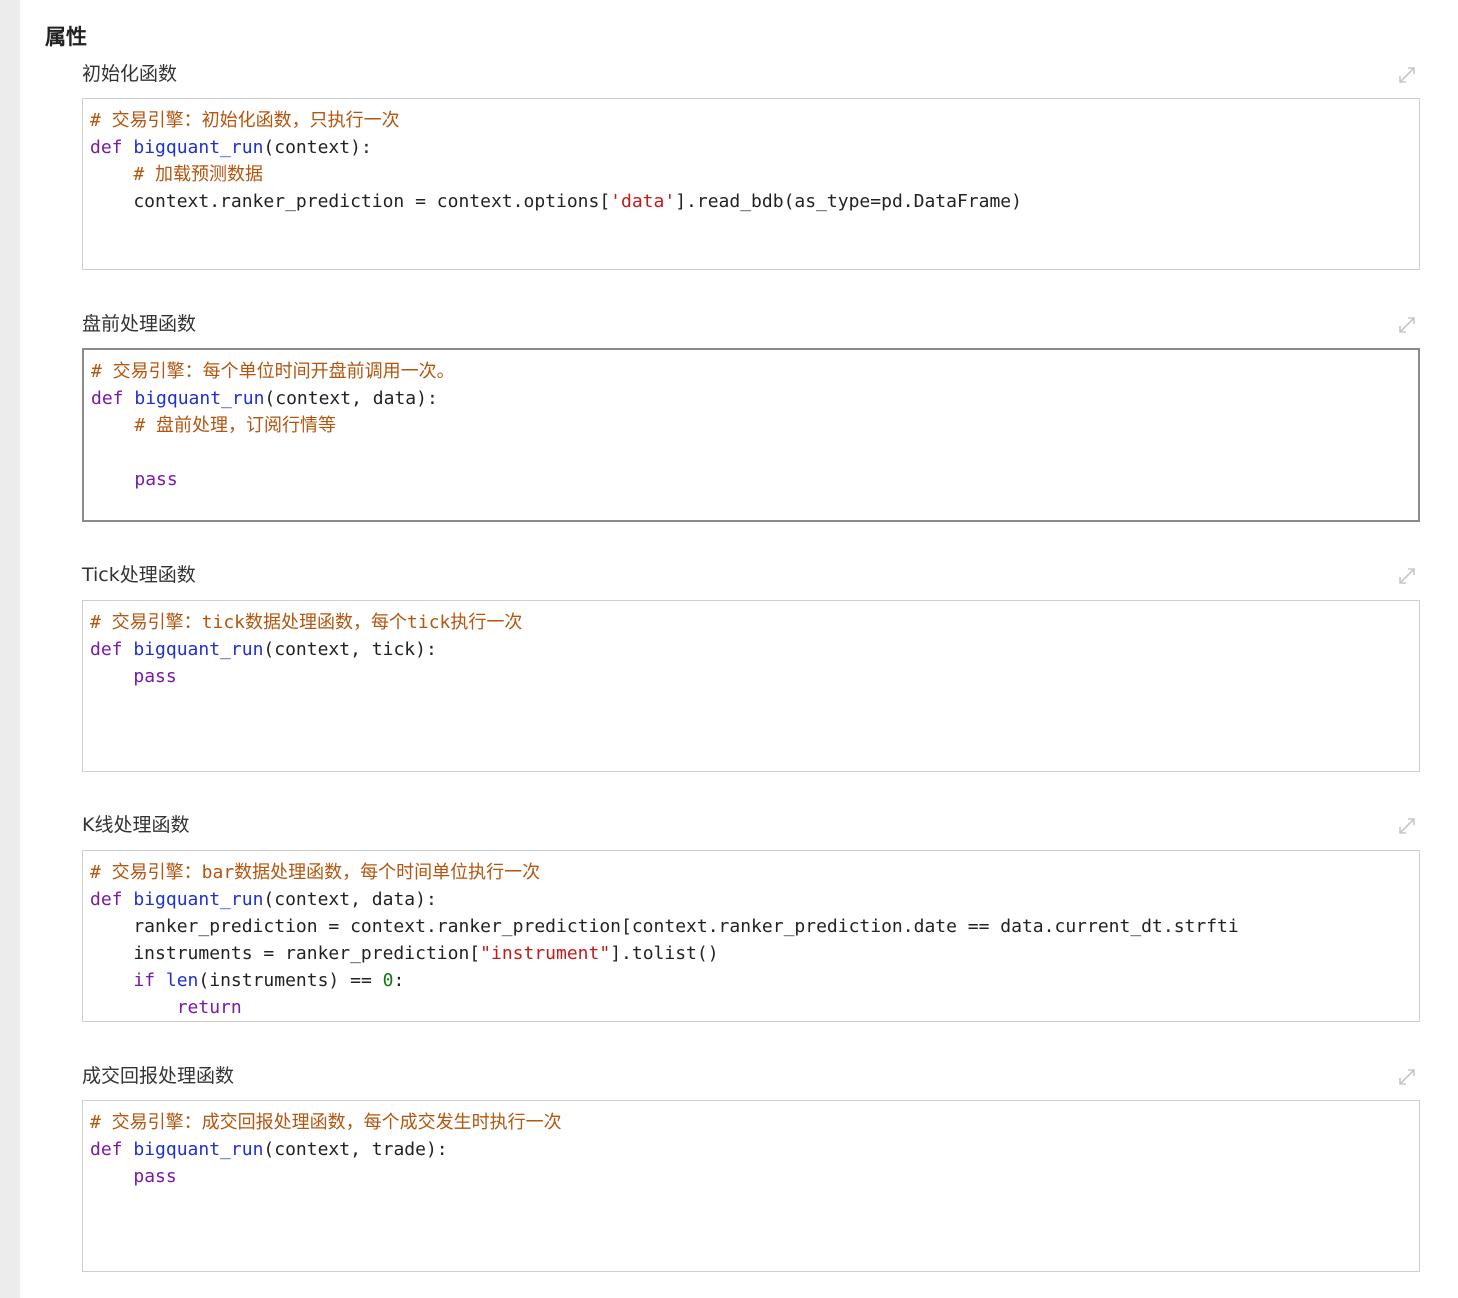 This screenshot has width=1458, height=1298. Describe the element at coordinates (317, 147) in the screenshot. I see `code-token: (context):` at that location.